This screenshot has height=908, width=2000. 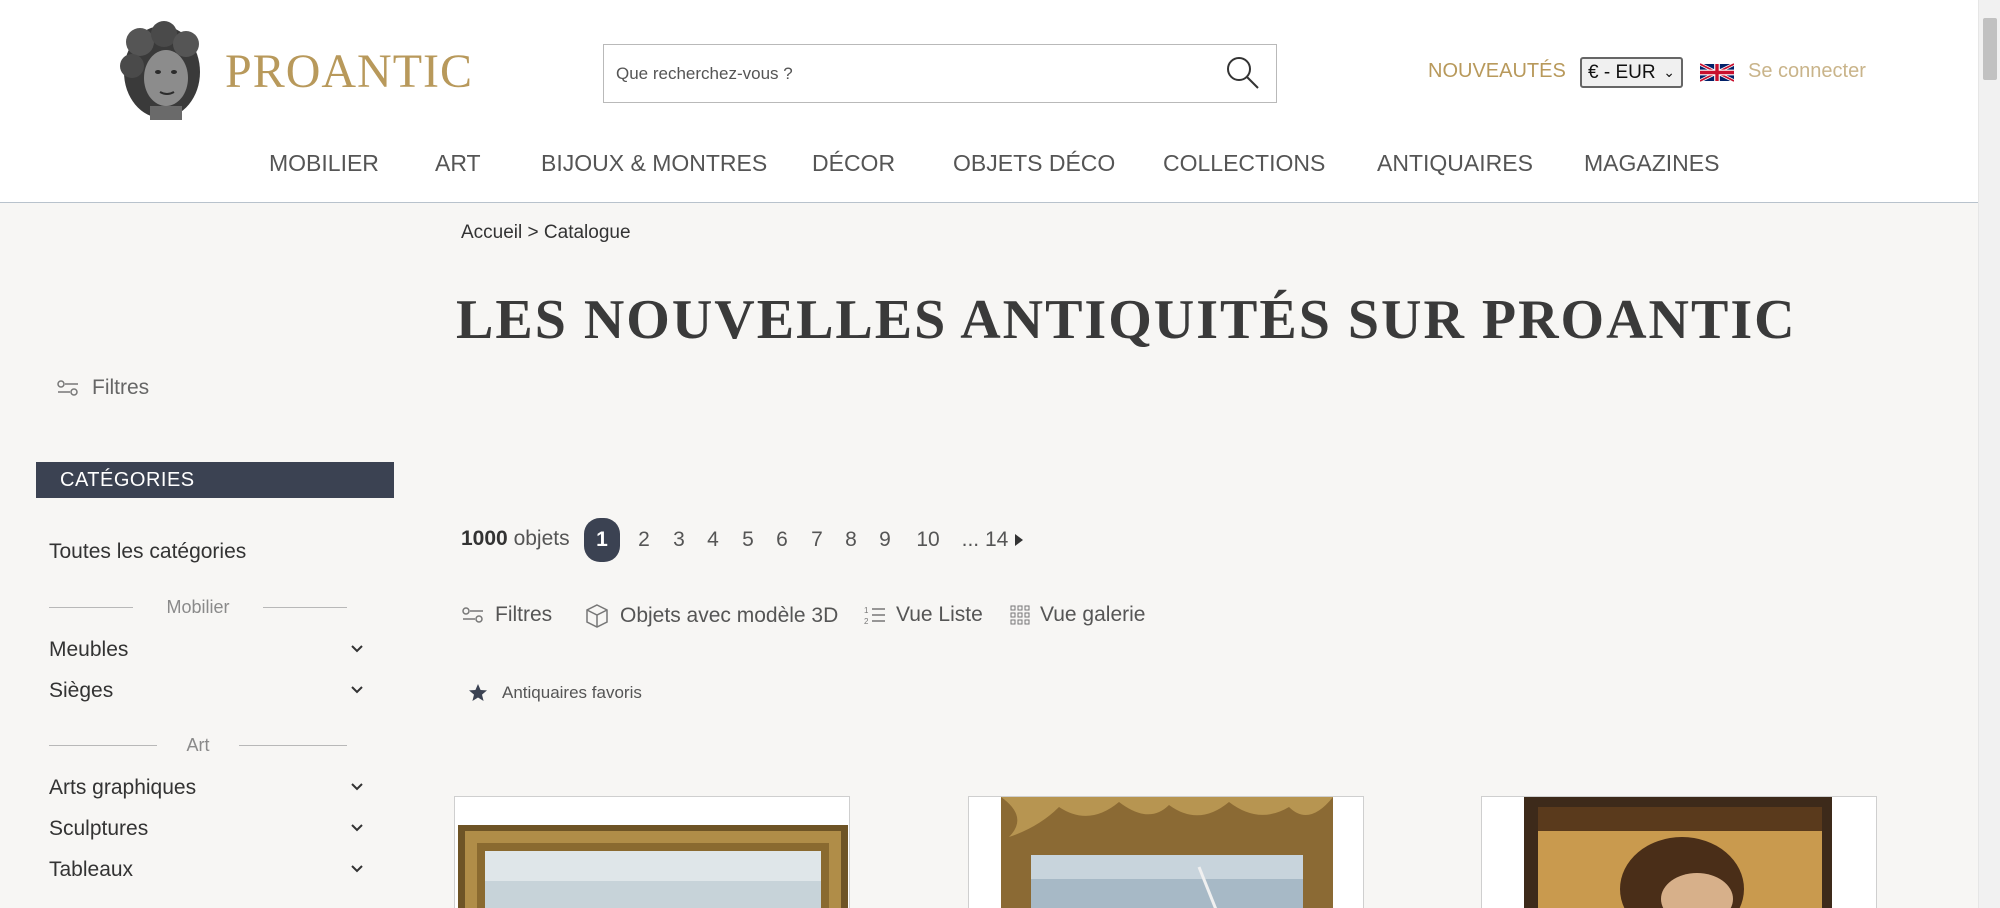 I want to click on svg-text: 2, so click(x=866, y=621).